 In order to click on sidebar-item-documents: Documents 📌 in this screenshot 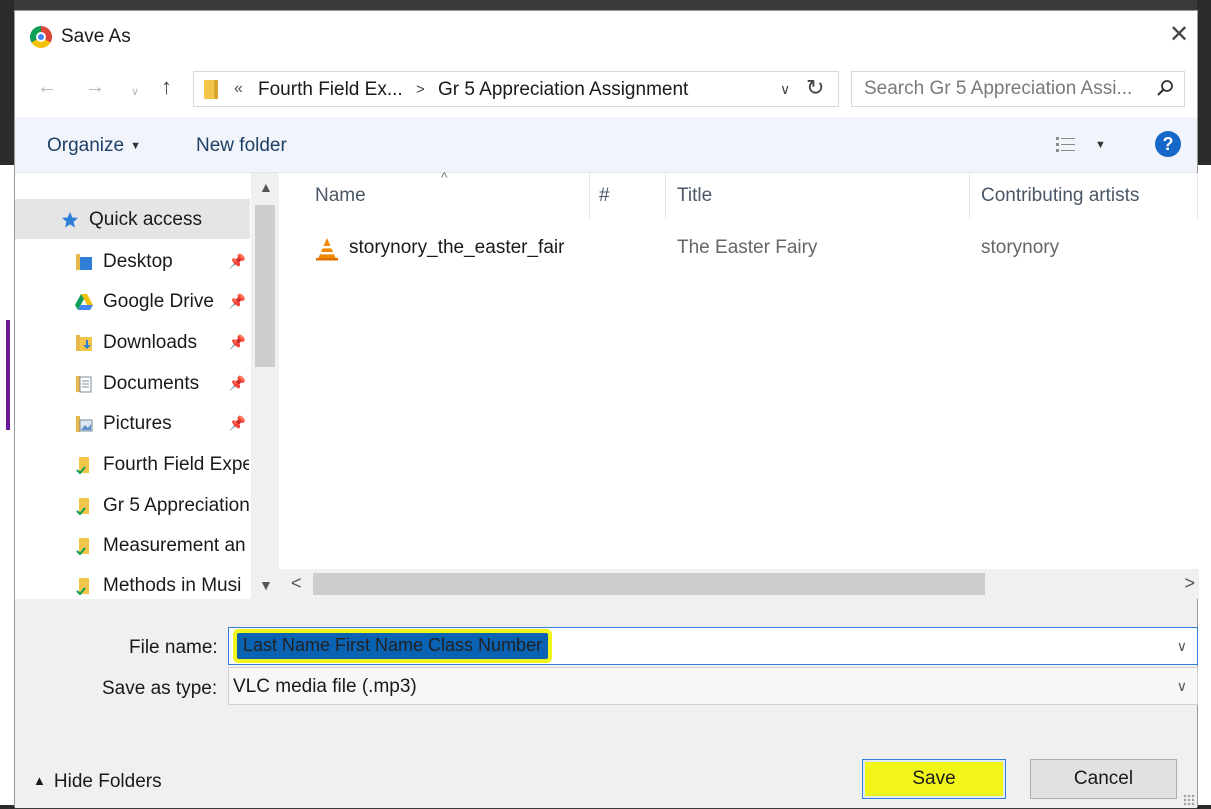, I will do `click(132, 383)`.